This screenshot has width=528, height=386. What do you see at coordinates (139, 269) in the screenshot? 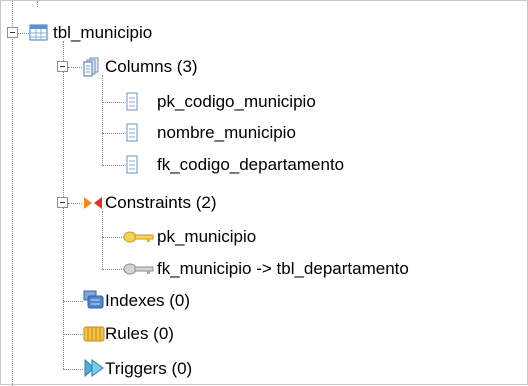
I see `foreign-key-icon` at bounding box center [139, 269].